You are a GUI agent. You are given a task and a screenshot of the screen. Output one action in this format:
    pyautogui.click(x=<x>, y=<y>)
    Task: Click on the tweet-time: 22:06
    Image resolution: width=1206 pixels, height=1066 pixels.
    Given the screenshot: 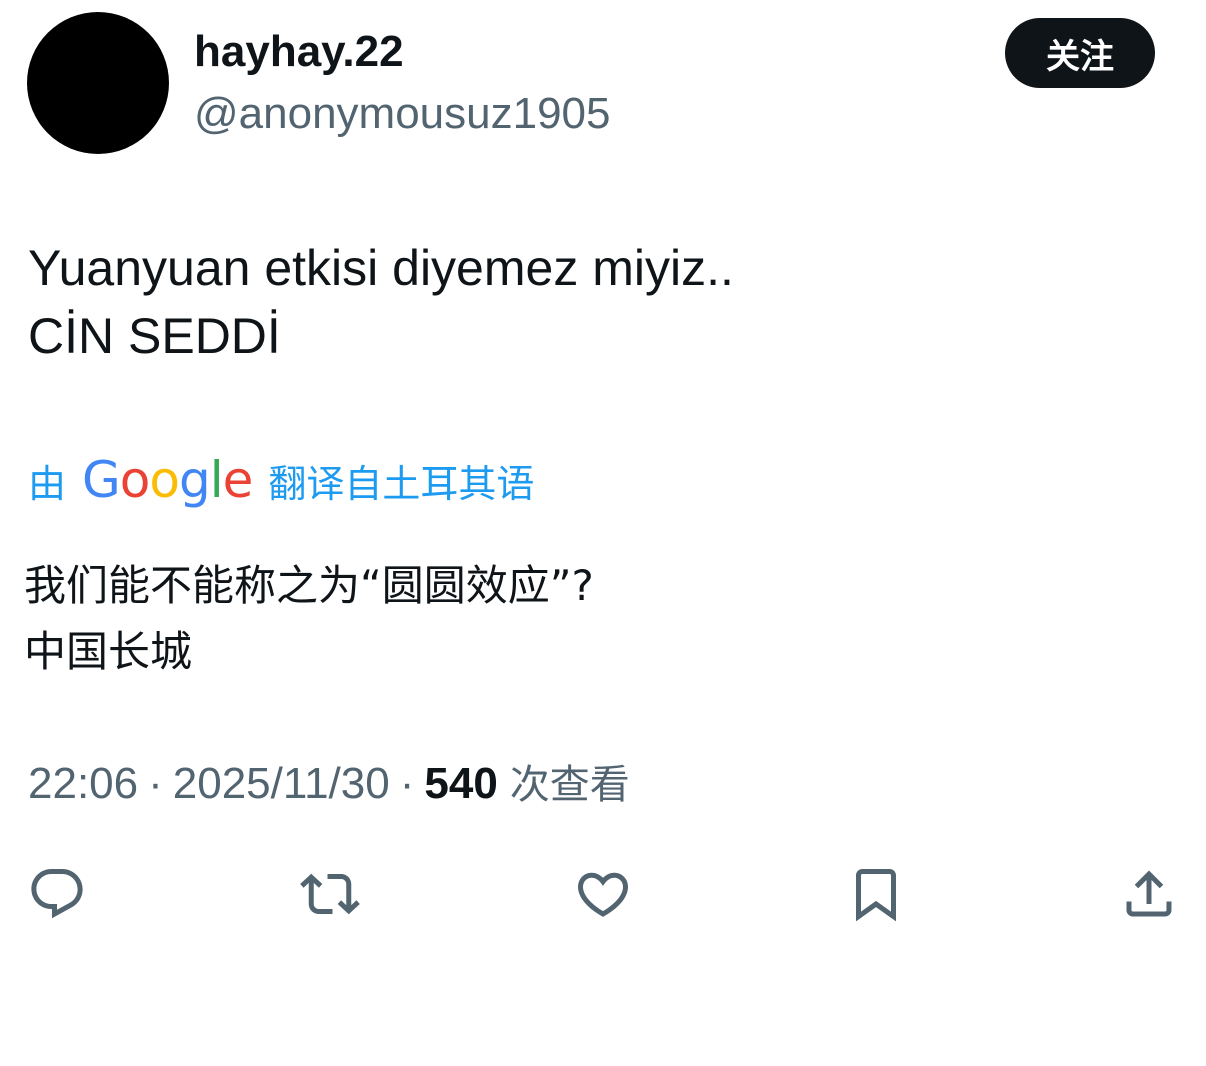 What is the action you would take?
    pyautogui.click(x=83, y=784)
    